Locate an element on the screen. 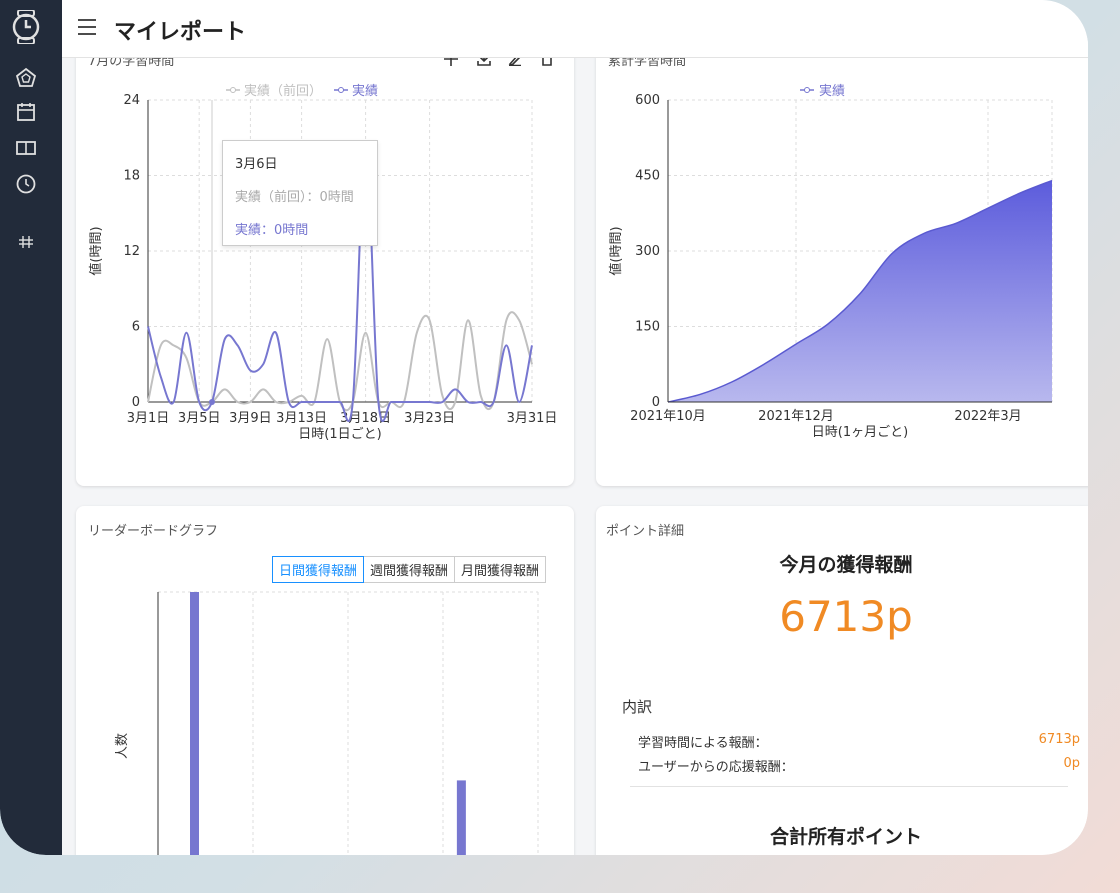 The width and height of the screenshot is (1120, 893). y-tick-label: 18 is located at coordinates (131, 176).